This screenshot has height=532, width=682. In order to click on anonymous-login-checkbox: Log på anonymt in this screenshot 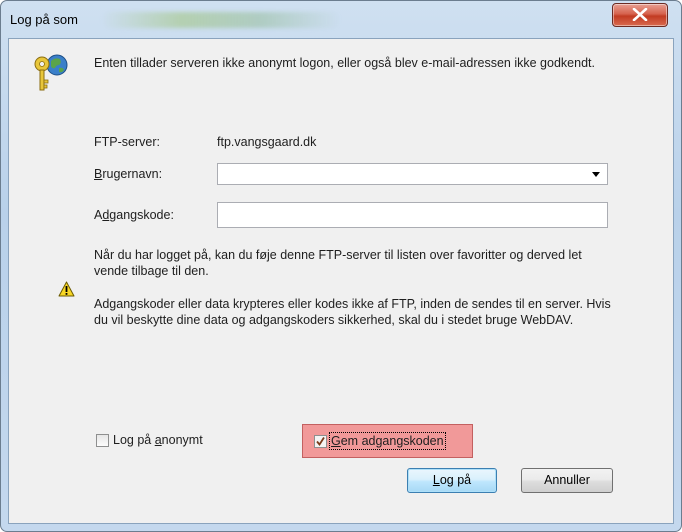, I will do `click(149, 440)`.